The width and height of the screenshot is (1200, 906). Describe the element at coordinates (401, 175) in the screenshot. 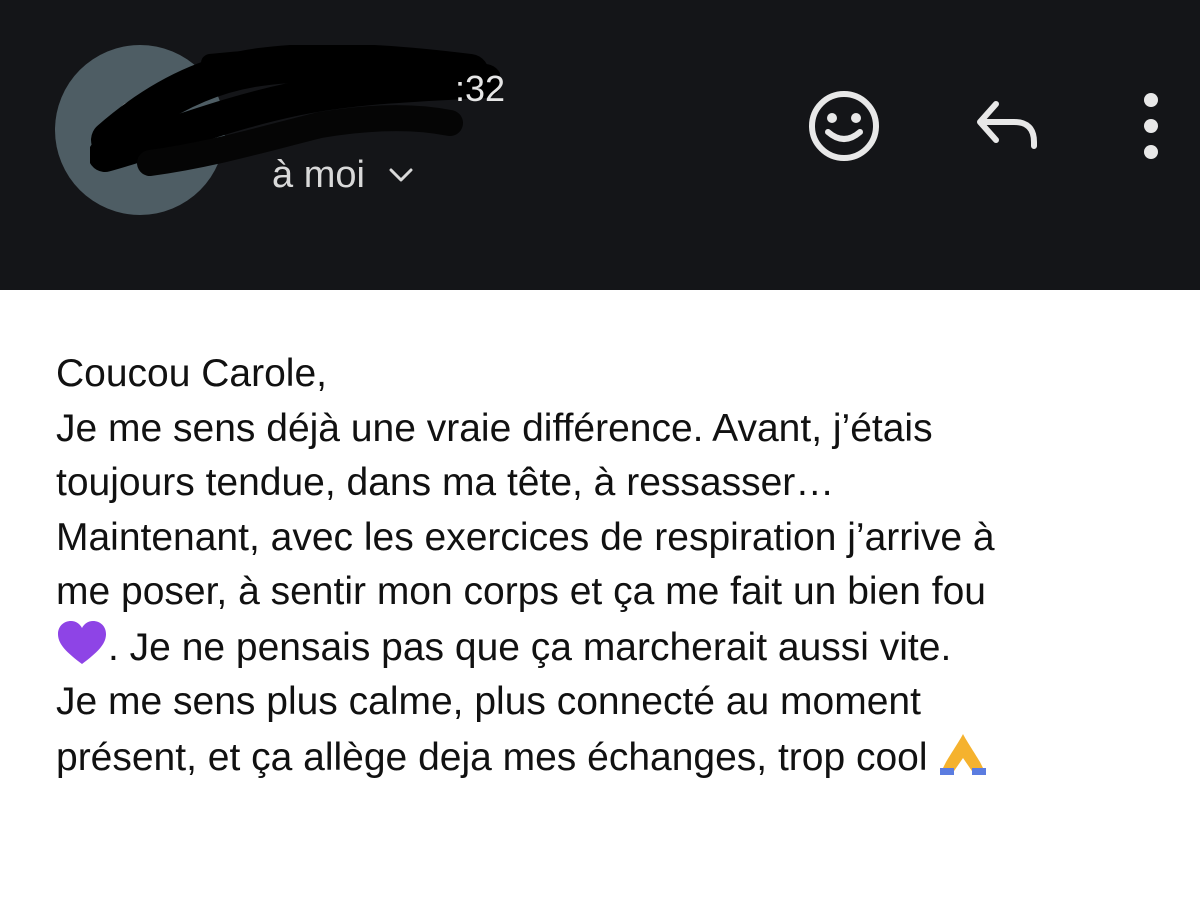

I see `chevron-down-icon` at that location.